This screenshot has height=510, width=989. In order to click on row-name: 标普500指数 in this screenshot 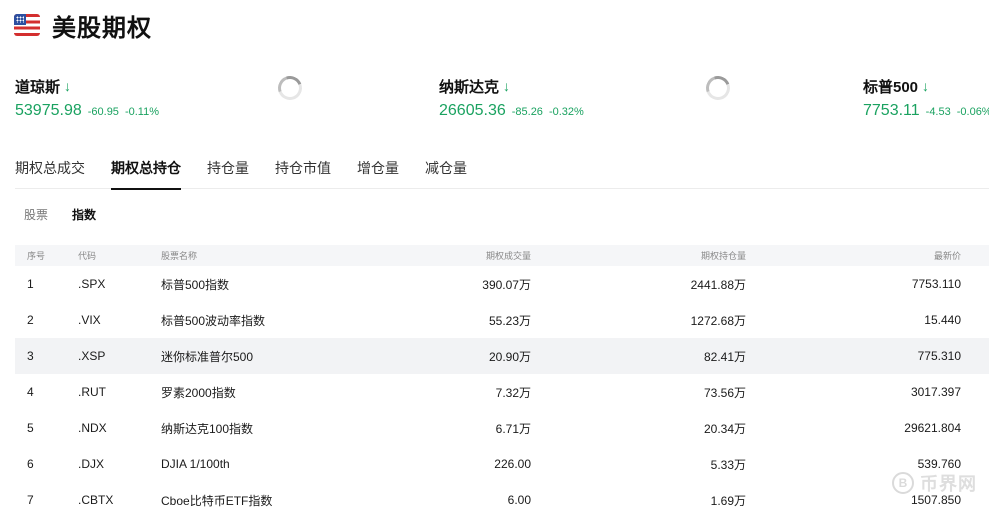, I will do `click(195, 284)`.